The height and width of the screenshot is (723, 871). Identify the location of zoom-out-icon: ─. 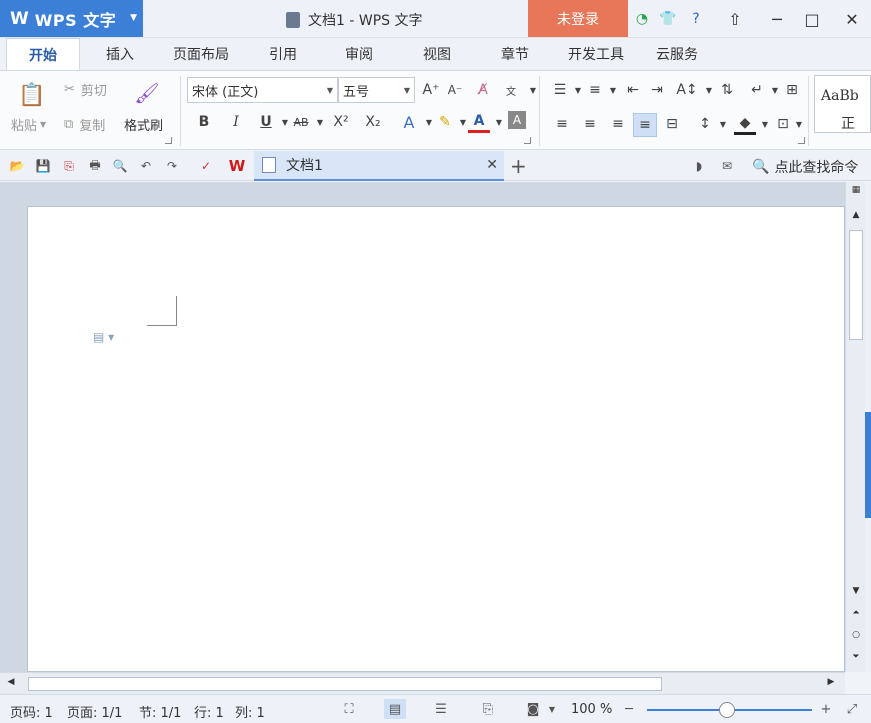
(629, 709).